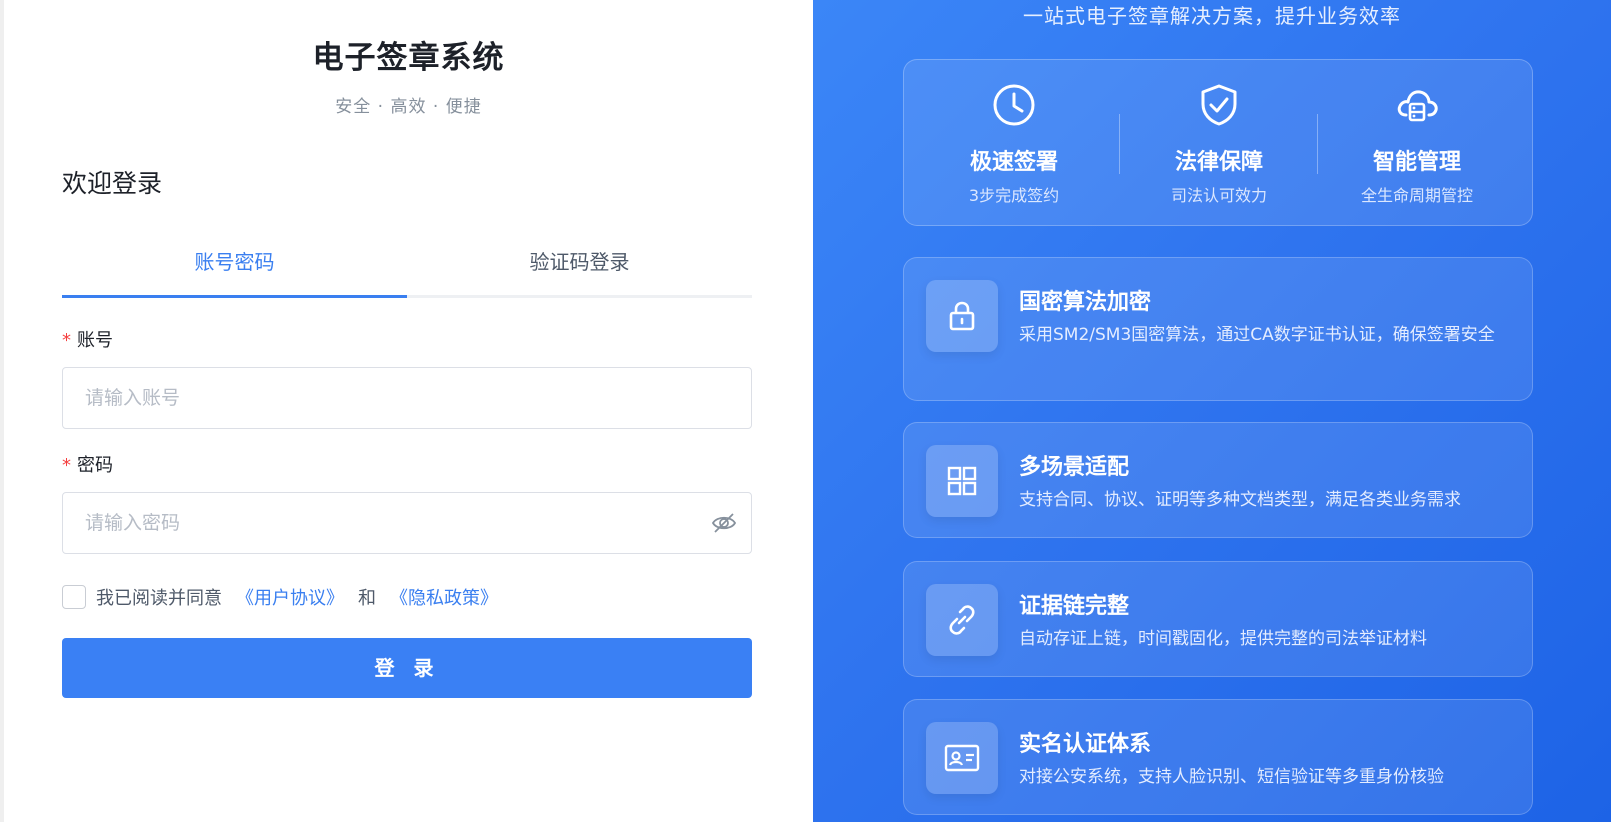 The image size is (1611, 822). Describe the element at coordinates (1218, 757) in the screenshot. I see `feature-card-identity: 实名认证体系 对接公安系统，支持人脸识别、短信验证等多重身份核验` at that location.